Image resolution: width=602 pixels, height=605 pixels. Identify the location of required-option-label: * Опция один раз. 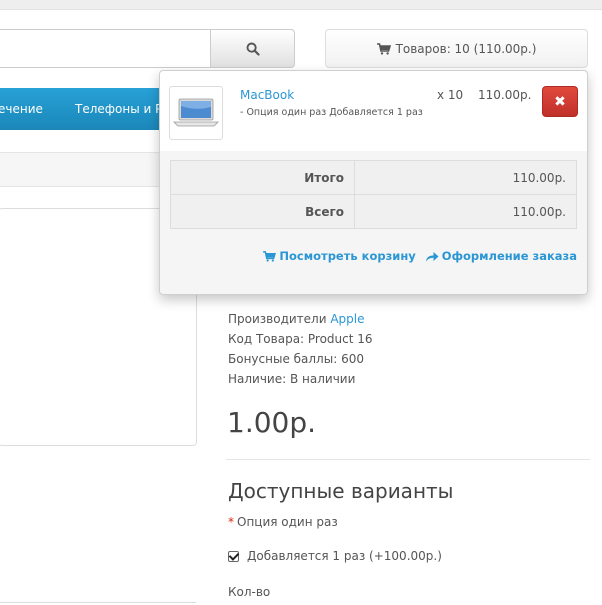
(283, 522).